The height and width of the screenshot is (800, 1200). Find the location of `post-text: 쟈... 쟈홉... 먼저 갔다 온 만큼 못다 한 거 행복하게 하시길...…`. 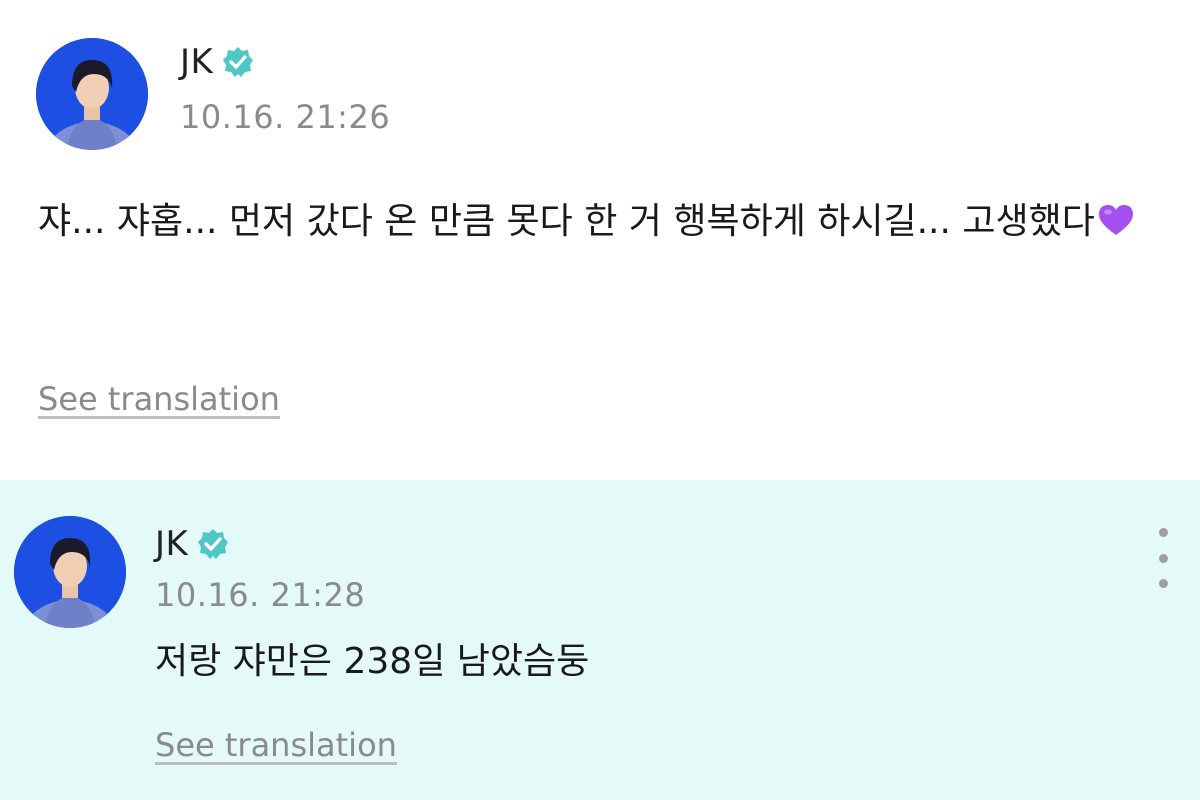

post-text: 쟈... 쟈홉... 먼저 갔다 온 만큼 못다 한 거 행복하게 하시길...… is located at coordinates (566, 221).